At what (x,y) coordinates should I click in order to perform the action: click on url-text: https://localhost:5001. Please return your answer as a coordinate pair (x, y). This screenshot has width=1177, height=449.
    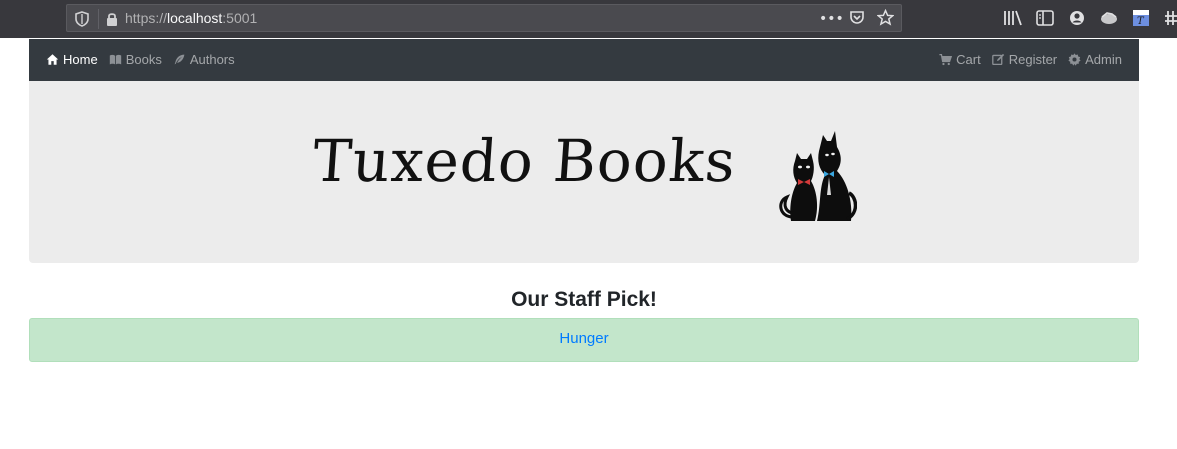
    Looking at the image, I should click on (191, 18).